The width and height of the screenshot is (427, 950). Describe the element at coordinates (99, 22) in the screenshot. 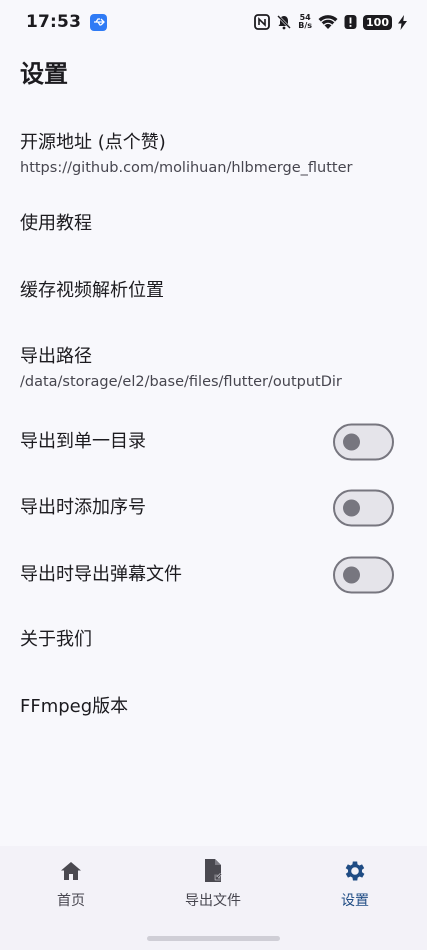

I see `usb-icon` at that location.